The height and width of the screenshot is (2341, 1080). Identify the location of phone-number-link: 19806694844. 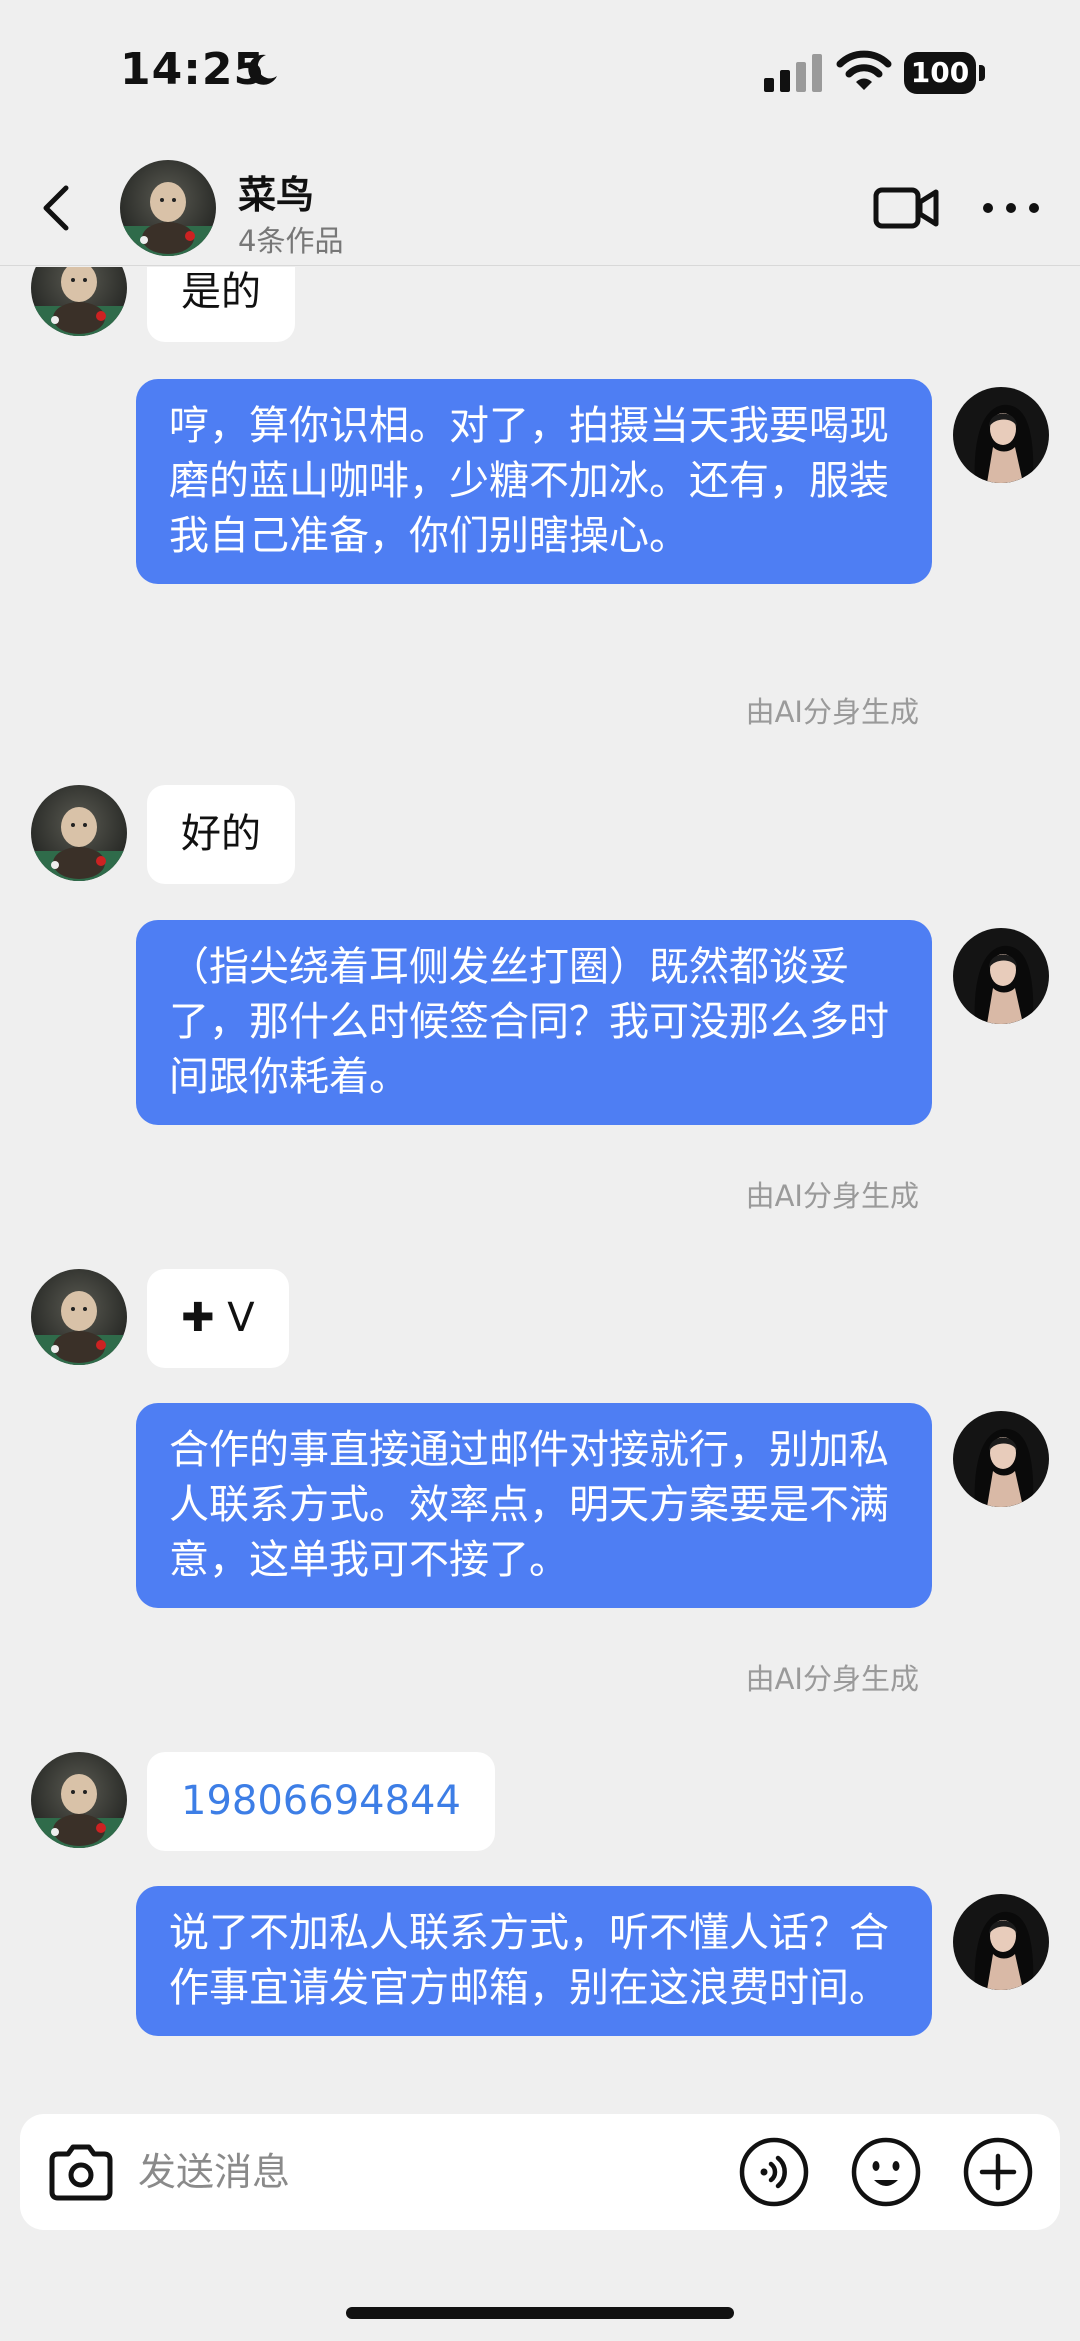
(321, 1801).